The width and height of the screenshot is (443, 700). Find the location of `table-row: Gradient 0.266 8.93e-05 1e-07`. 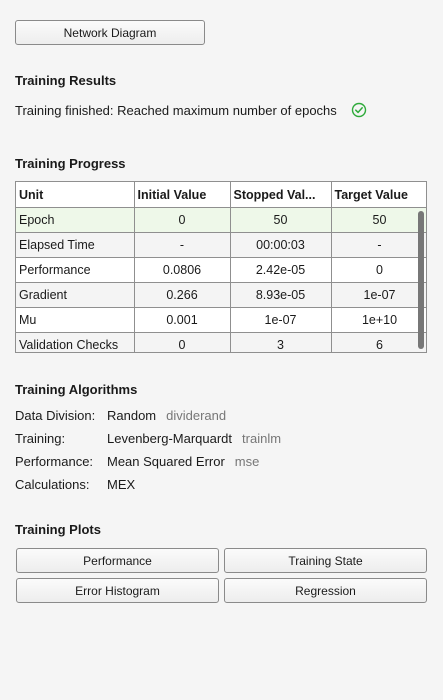

table-row: Gradient 0.266 8.93e-05 1e-07 is located at coordinates (221, 295).